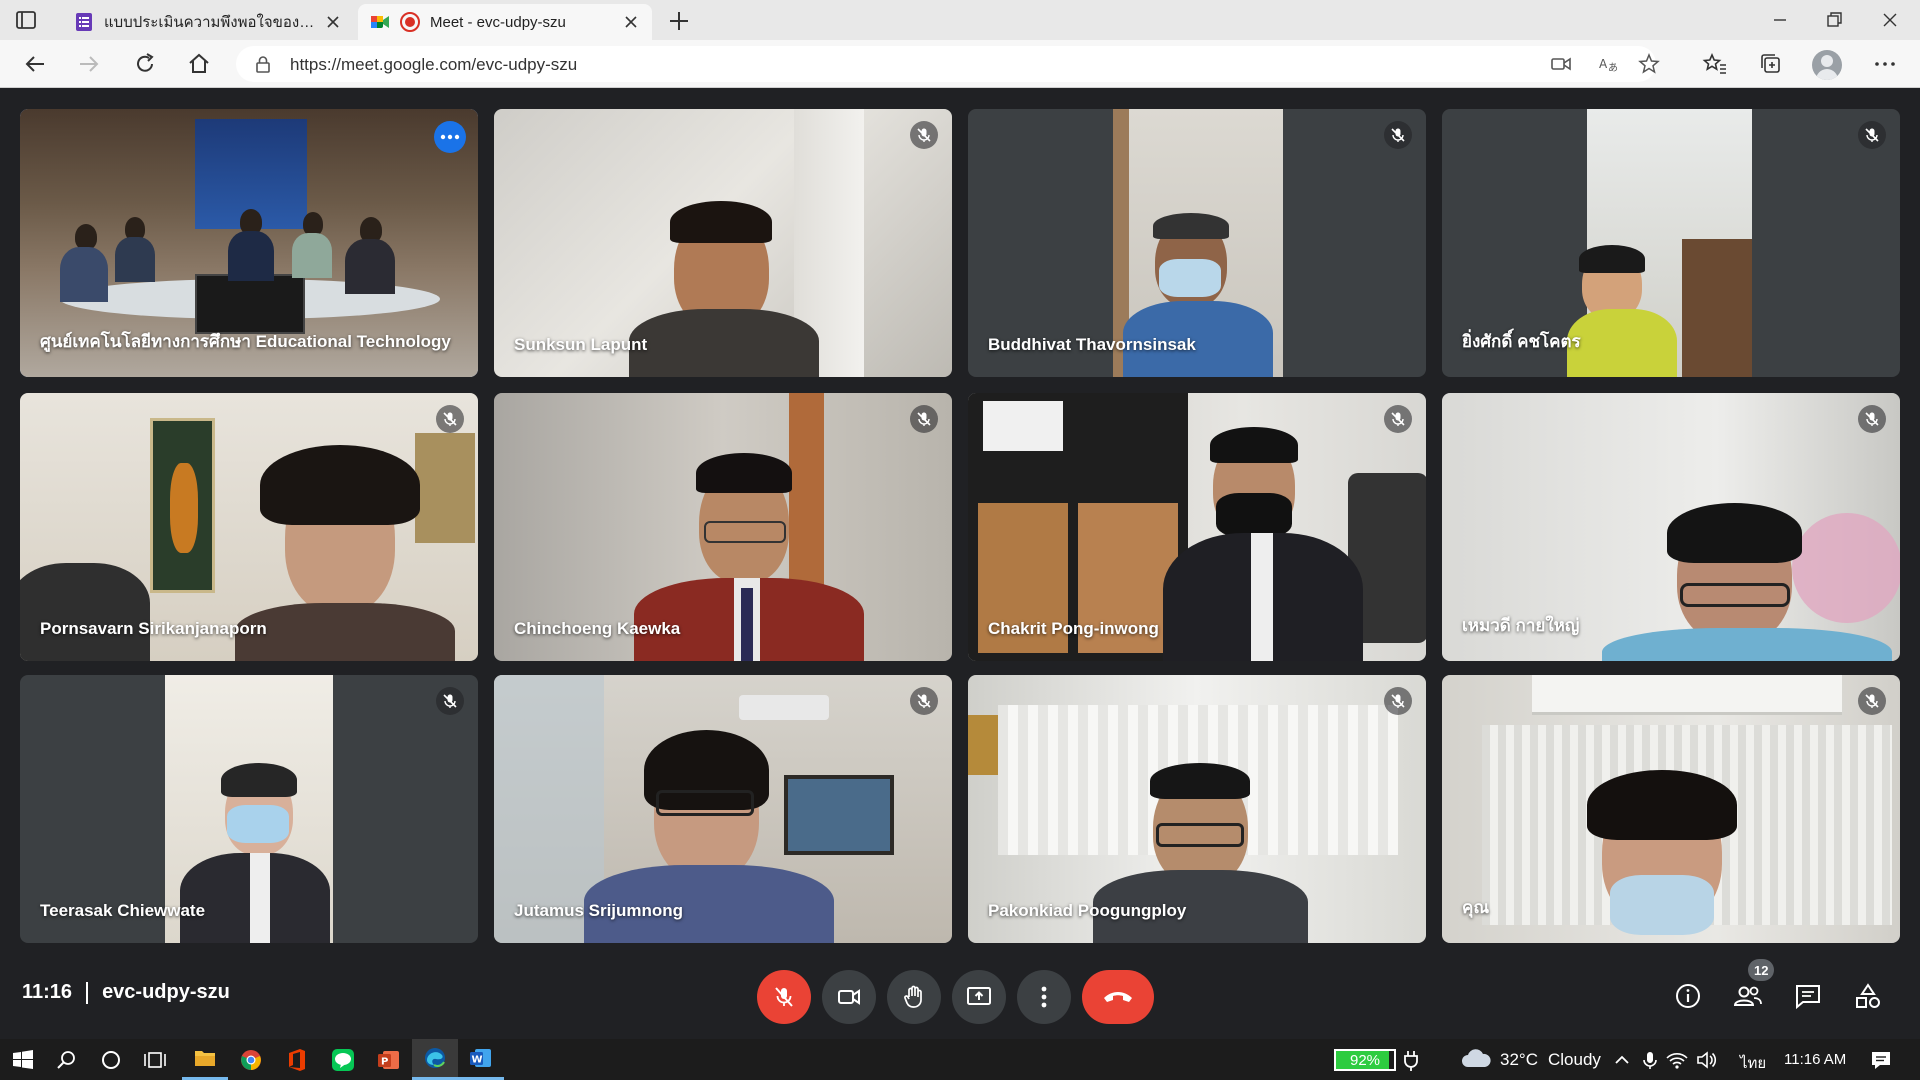  I want to click on add-favorite-icon, so click(1649, 64).